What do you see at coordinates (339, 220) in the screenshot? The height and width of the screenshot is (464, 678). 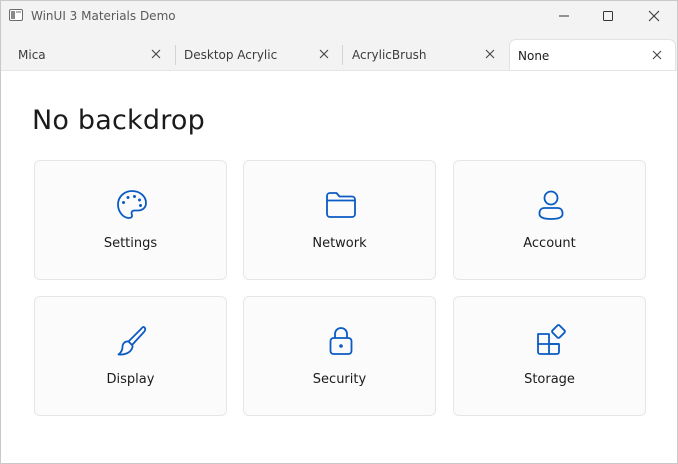 I see `card-network: Network` at bounding box center [339, 220].